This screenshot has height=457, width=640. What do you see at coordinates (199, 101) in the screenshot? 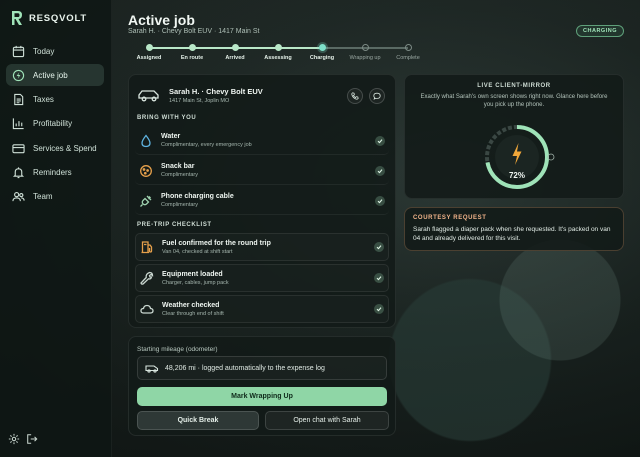
I see `vehicle-address: 1417 Main St, Joplin MO` at bounding box center [199, 101].